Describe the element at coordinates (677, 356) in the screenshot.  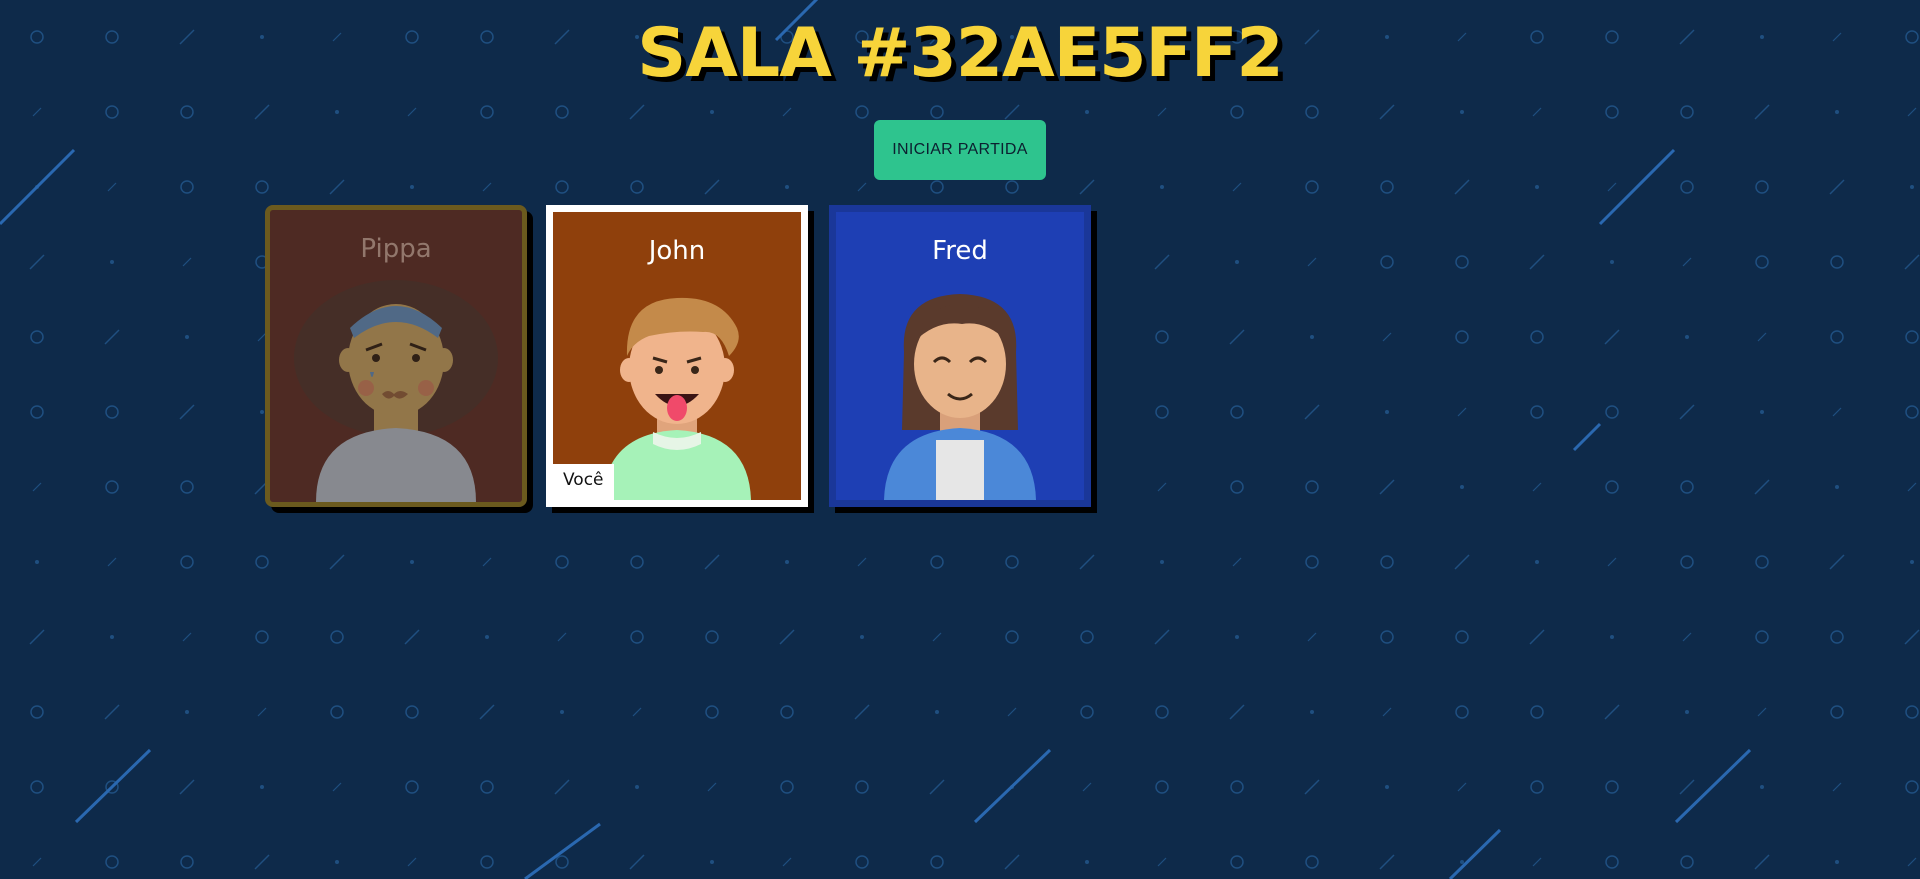
I see `player-card-john: John Você` at that location.